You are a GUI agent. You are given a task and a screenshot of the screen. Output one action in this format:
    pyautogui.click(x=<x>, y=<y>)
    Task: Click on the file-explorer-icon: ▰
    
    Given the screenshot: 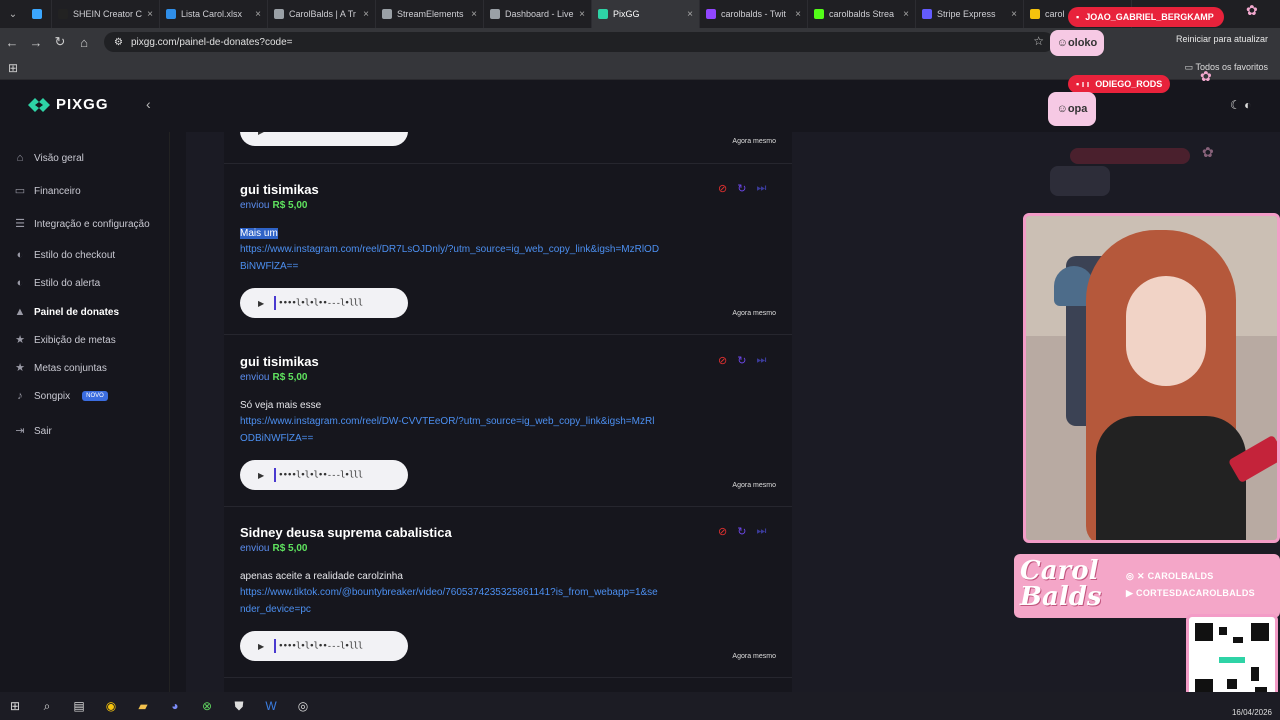 What is the action you would take?
    pyautogui.click(x=143, y=706)
    